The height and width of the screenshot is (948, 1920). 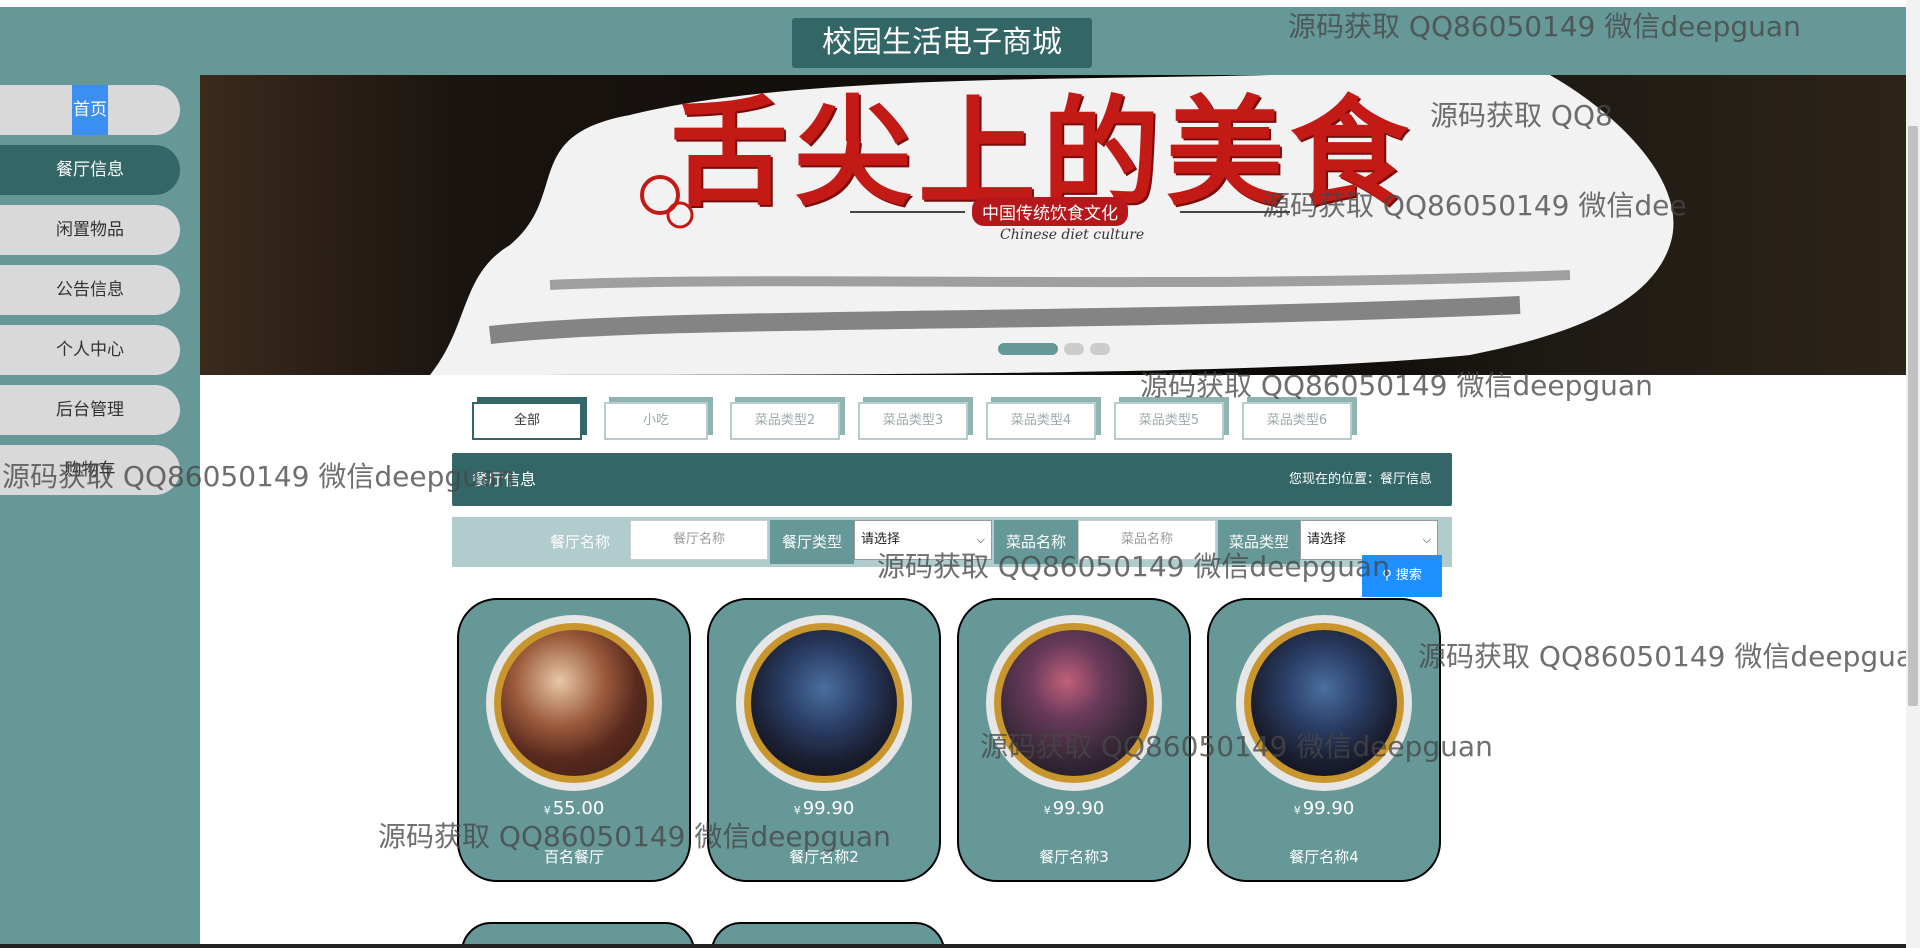 I want to click on search-bar: 餐厅名称 餐厅名称 餐厅类型 请选择 ⌵ 菜品名称 菜品名称 菜品类型 请选择 ⌵, so click(x=952, y=542).